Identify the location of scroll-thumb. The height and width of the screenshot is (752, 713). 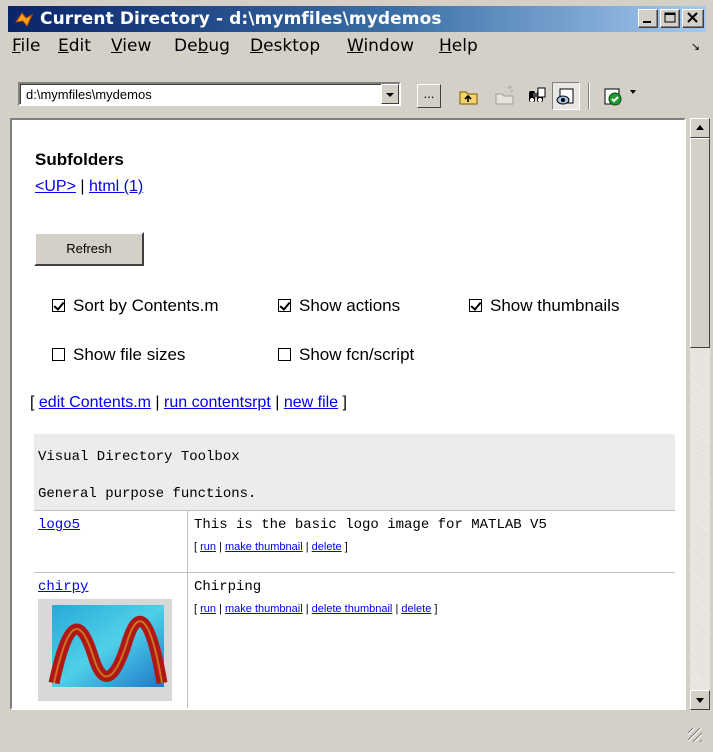
(700, 243).